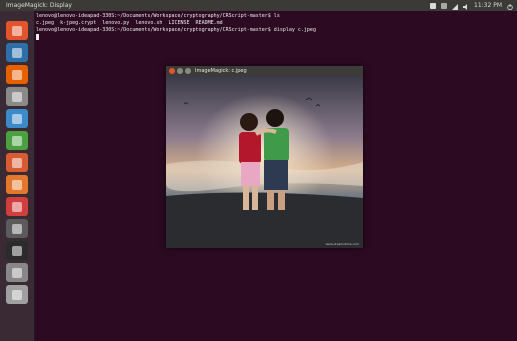  I want to click on impress-icon, so click(17, 162).